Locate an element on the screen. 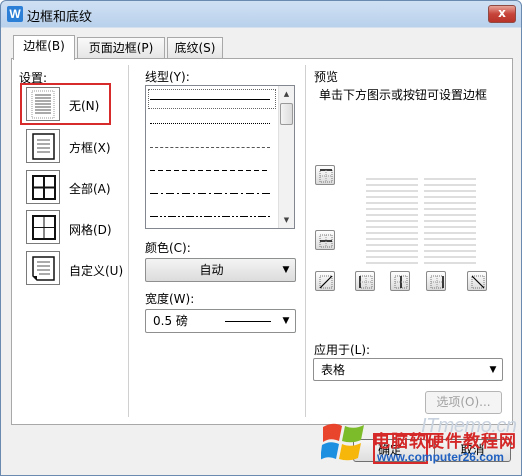  selection-highlight is located at coordinates (65, 104).